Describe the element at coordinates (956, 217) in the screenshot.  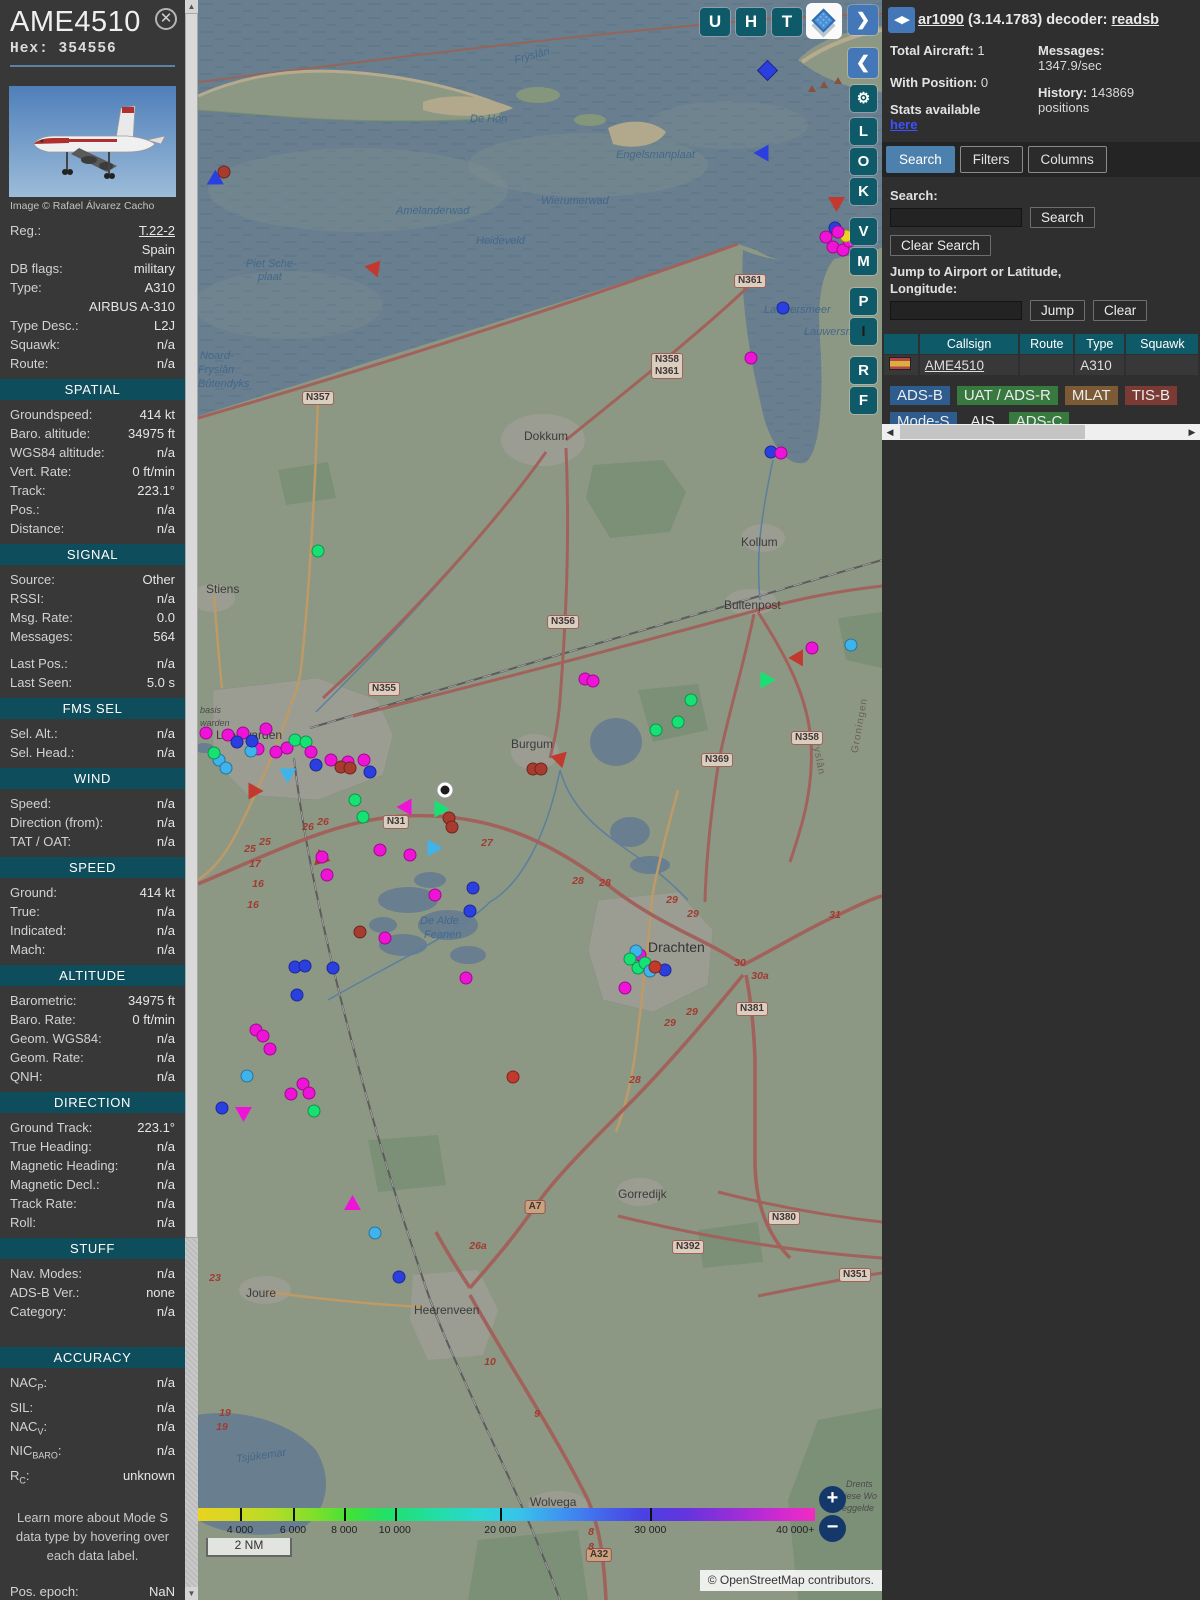
I see `search-input` at that location.